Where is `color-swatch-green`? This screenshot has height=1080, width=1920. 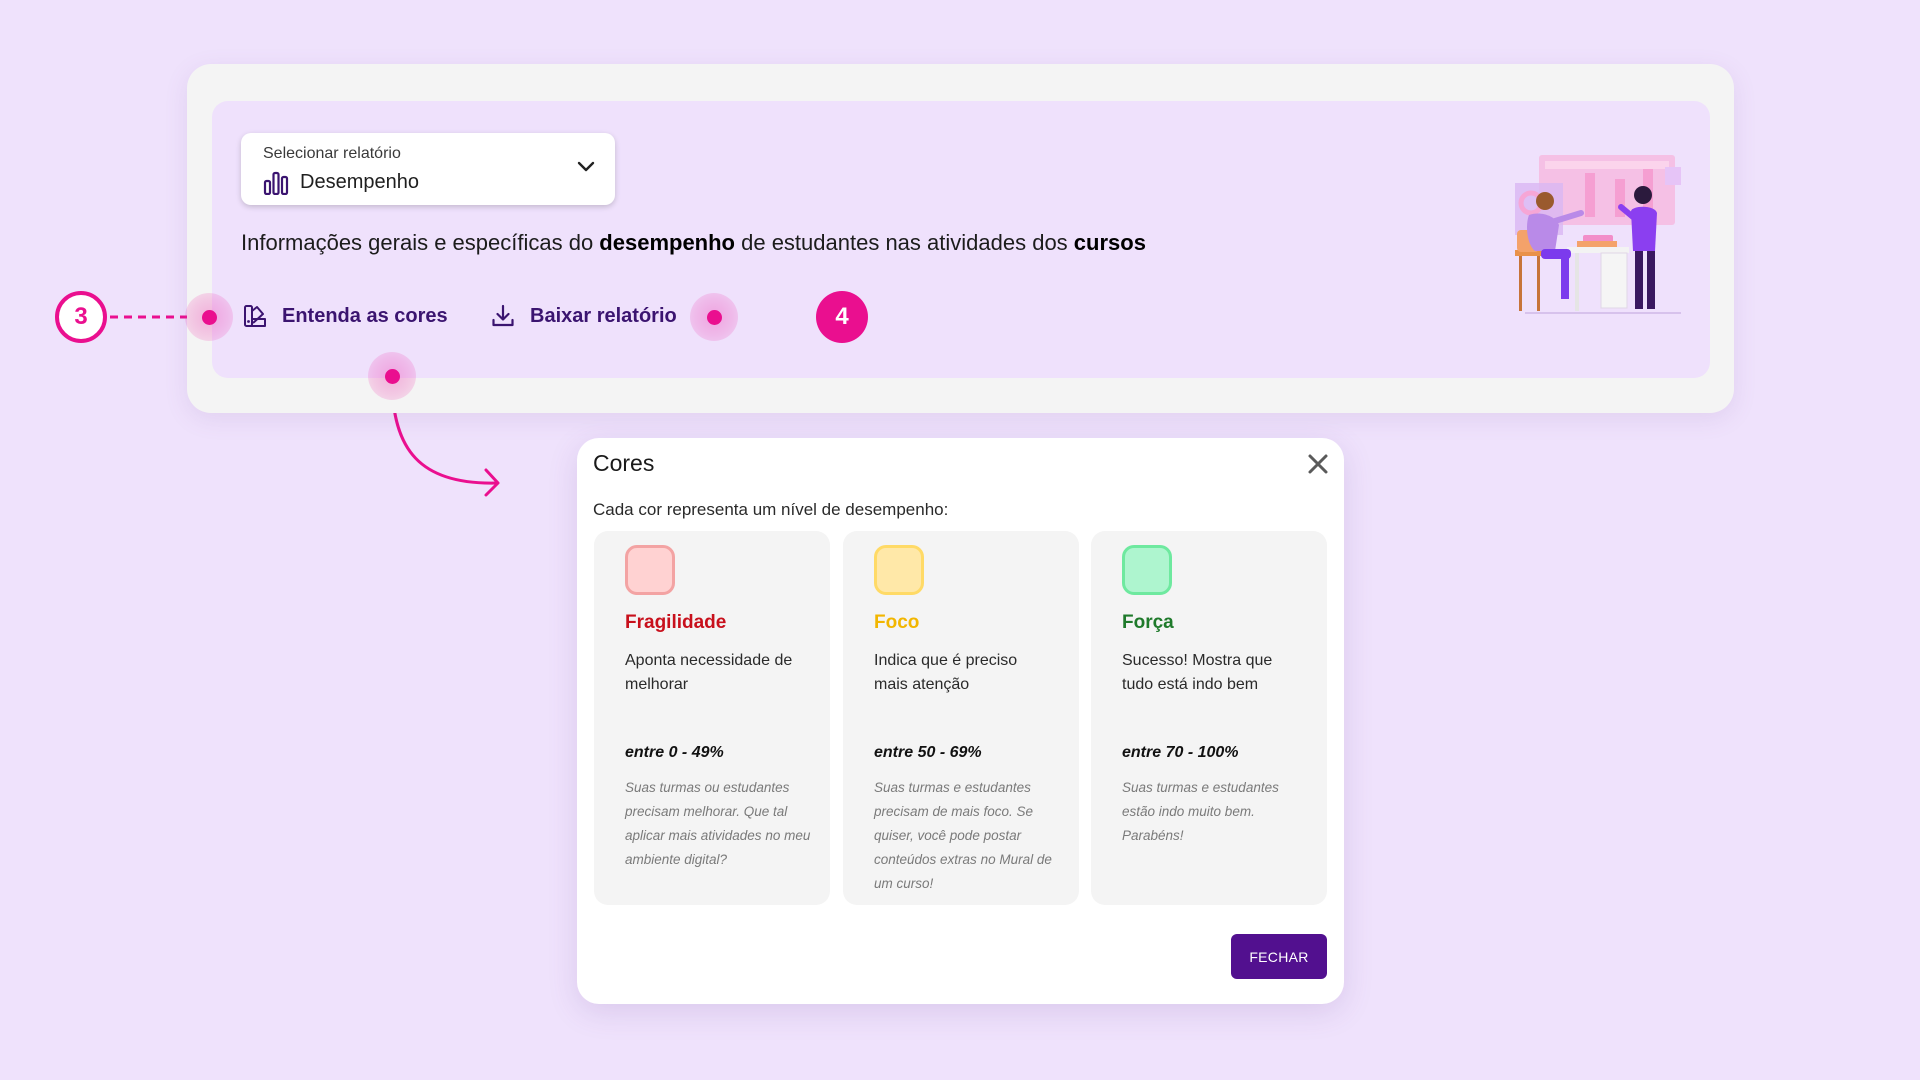 color-swatch-green is located at coordinates (1147, 570).